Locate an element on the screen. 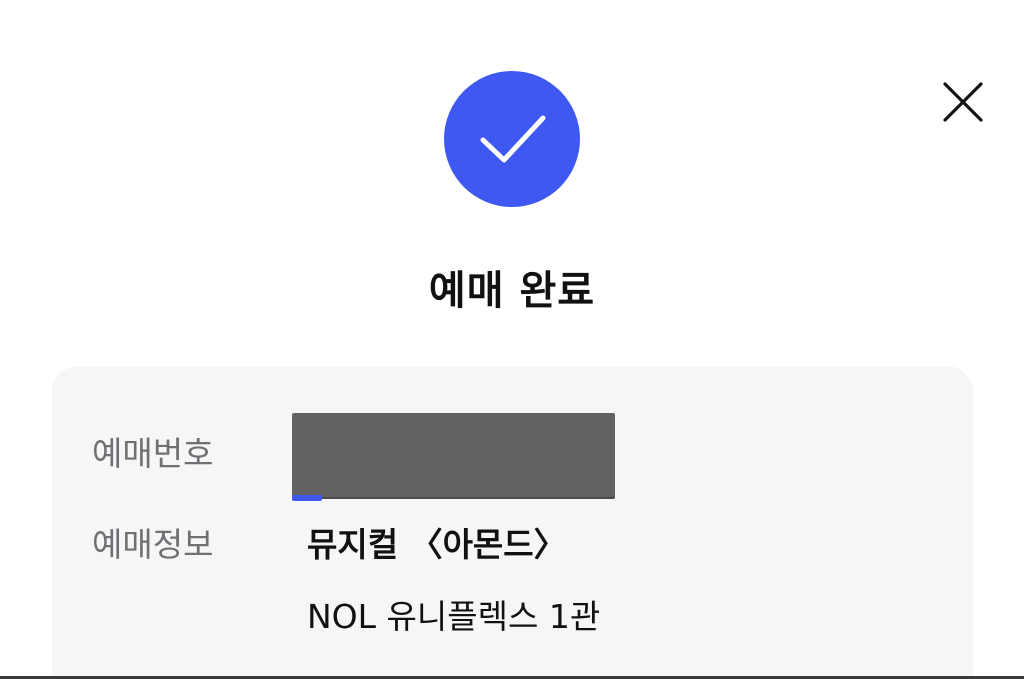 This screenshot has width=1024, height=679. success-badge is located at coordinates (512, 139).